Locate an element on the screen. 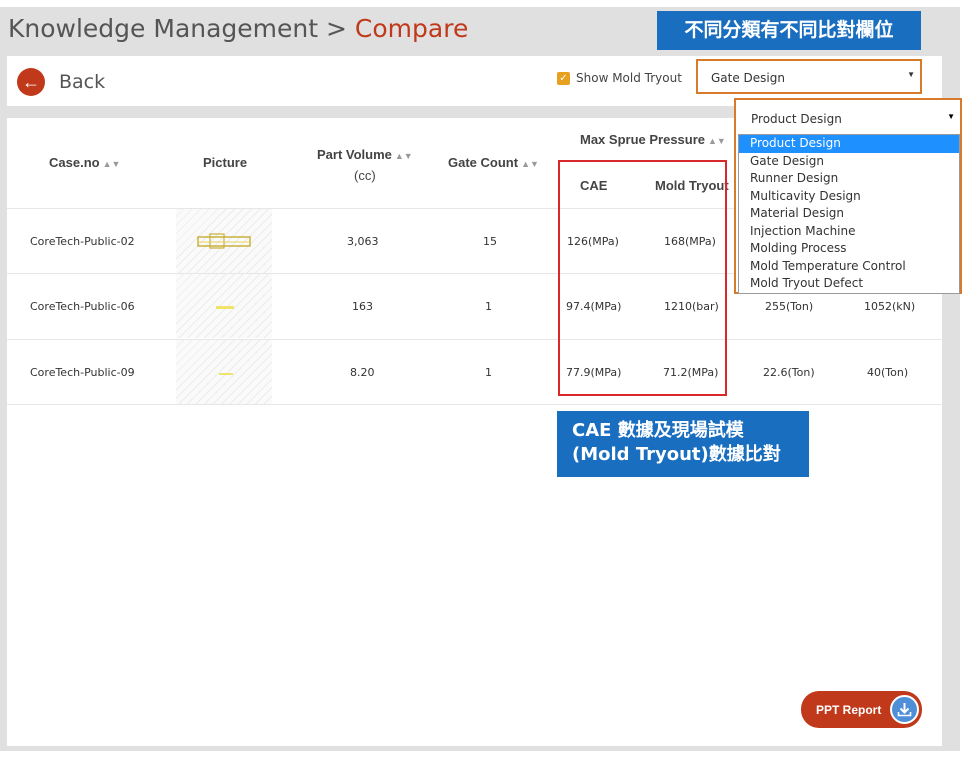 The height and width of the screenshot is (759, 970). option-multicavity-design: Multicavity Design is located at coordinates (849, 197).